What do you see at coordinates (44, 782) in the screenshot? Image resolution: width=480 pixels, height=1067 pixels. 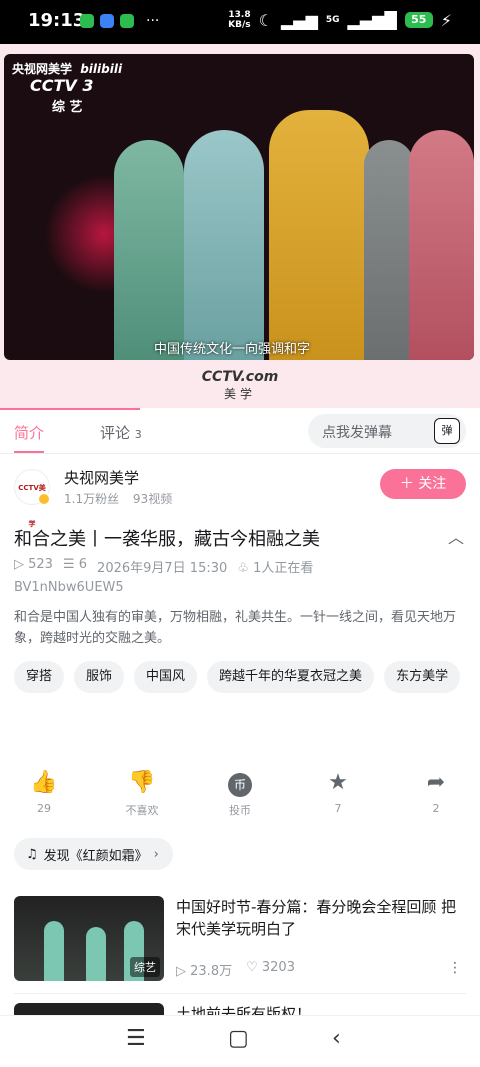 I see `thumbs-up-icon: 👍` at bounding box center [44, 782].